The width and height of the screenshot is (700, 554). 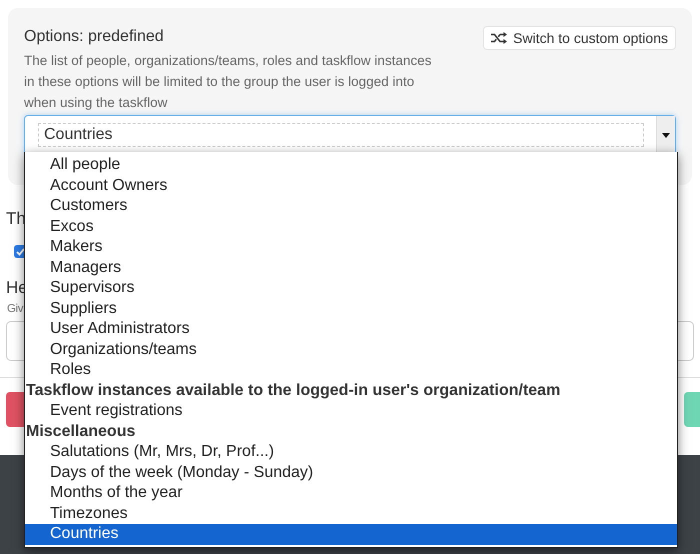 What do you see at coordinates (351, 493) in the screenshot?
I see `dropdown-option: Months of the year` at bounding box center [351, 493].